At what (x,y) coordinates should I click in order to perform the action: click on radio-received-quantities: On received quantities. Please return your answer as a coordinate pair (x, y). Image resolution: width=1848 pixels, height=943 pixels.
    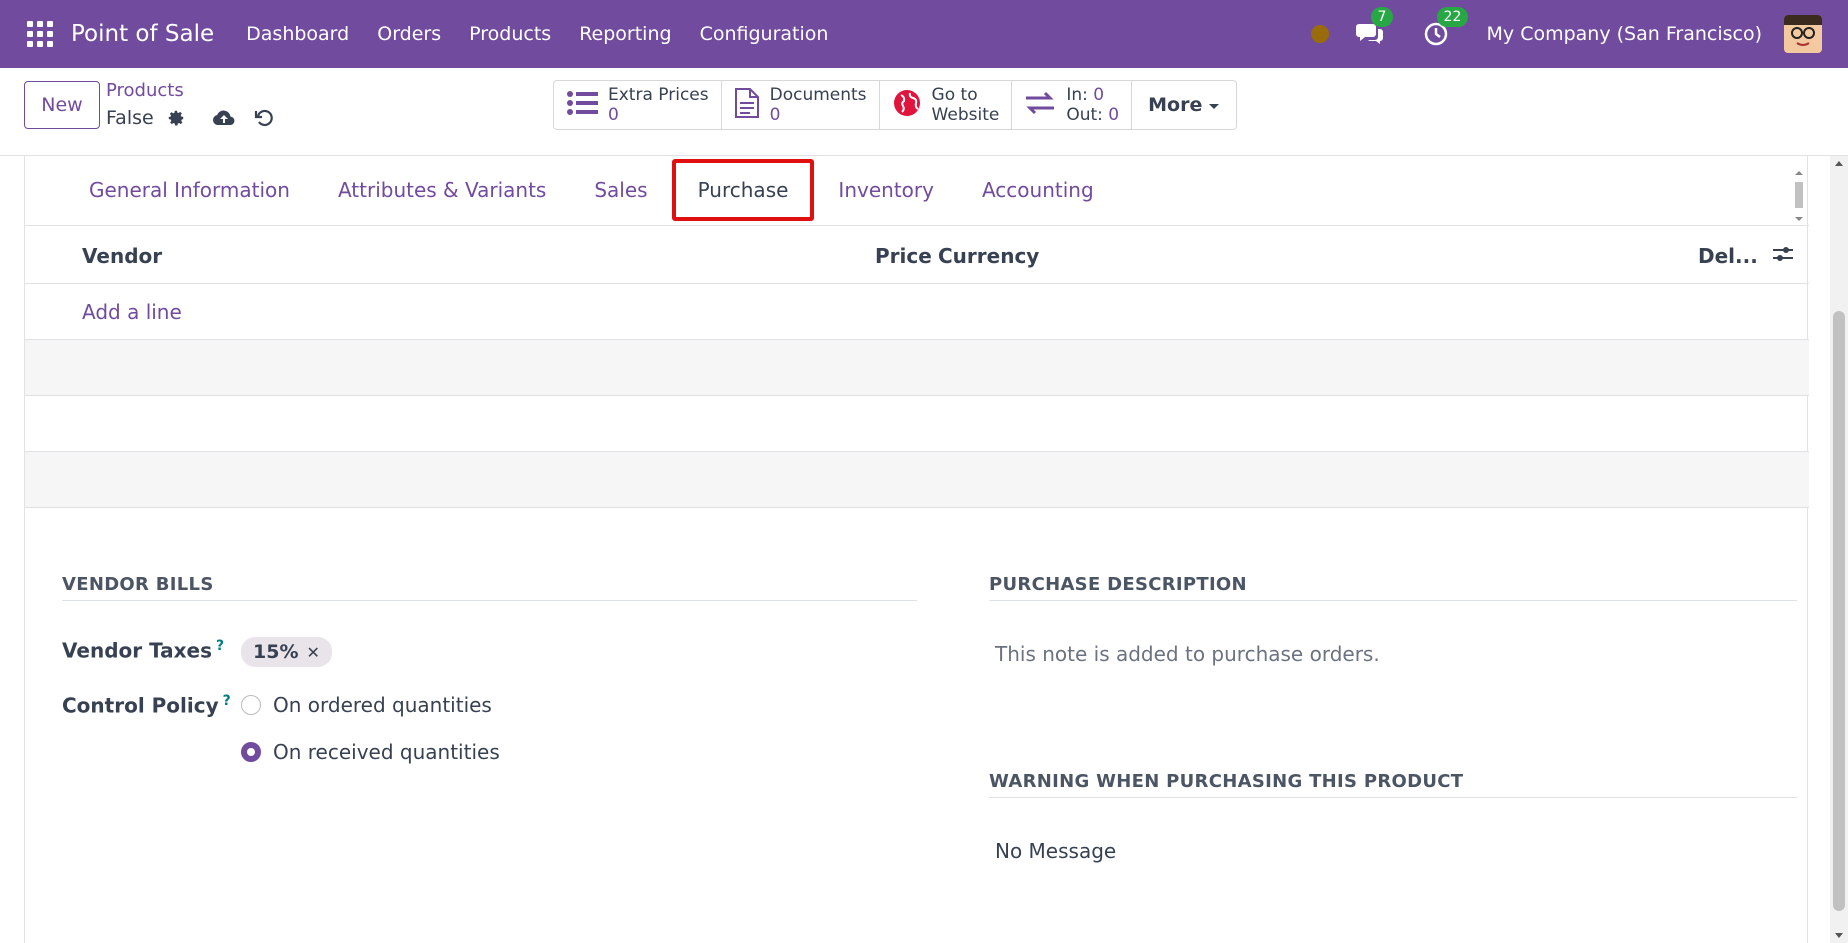
    Looking at the image, I should click on (370, 752).